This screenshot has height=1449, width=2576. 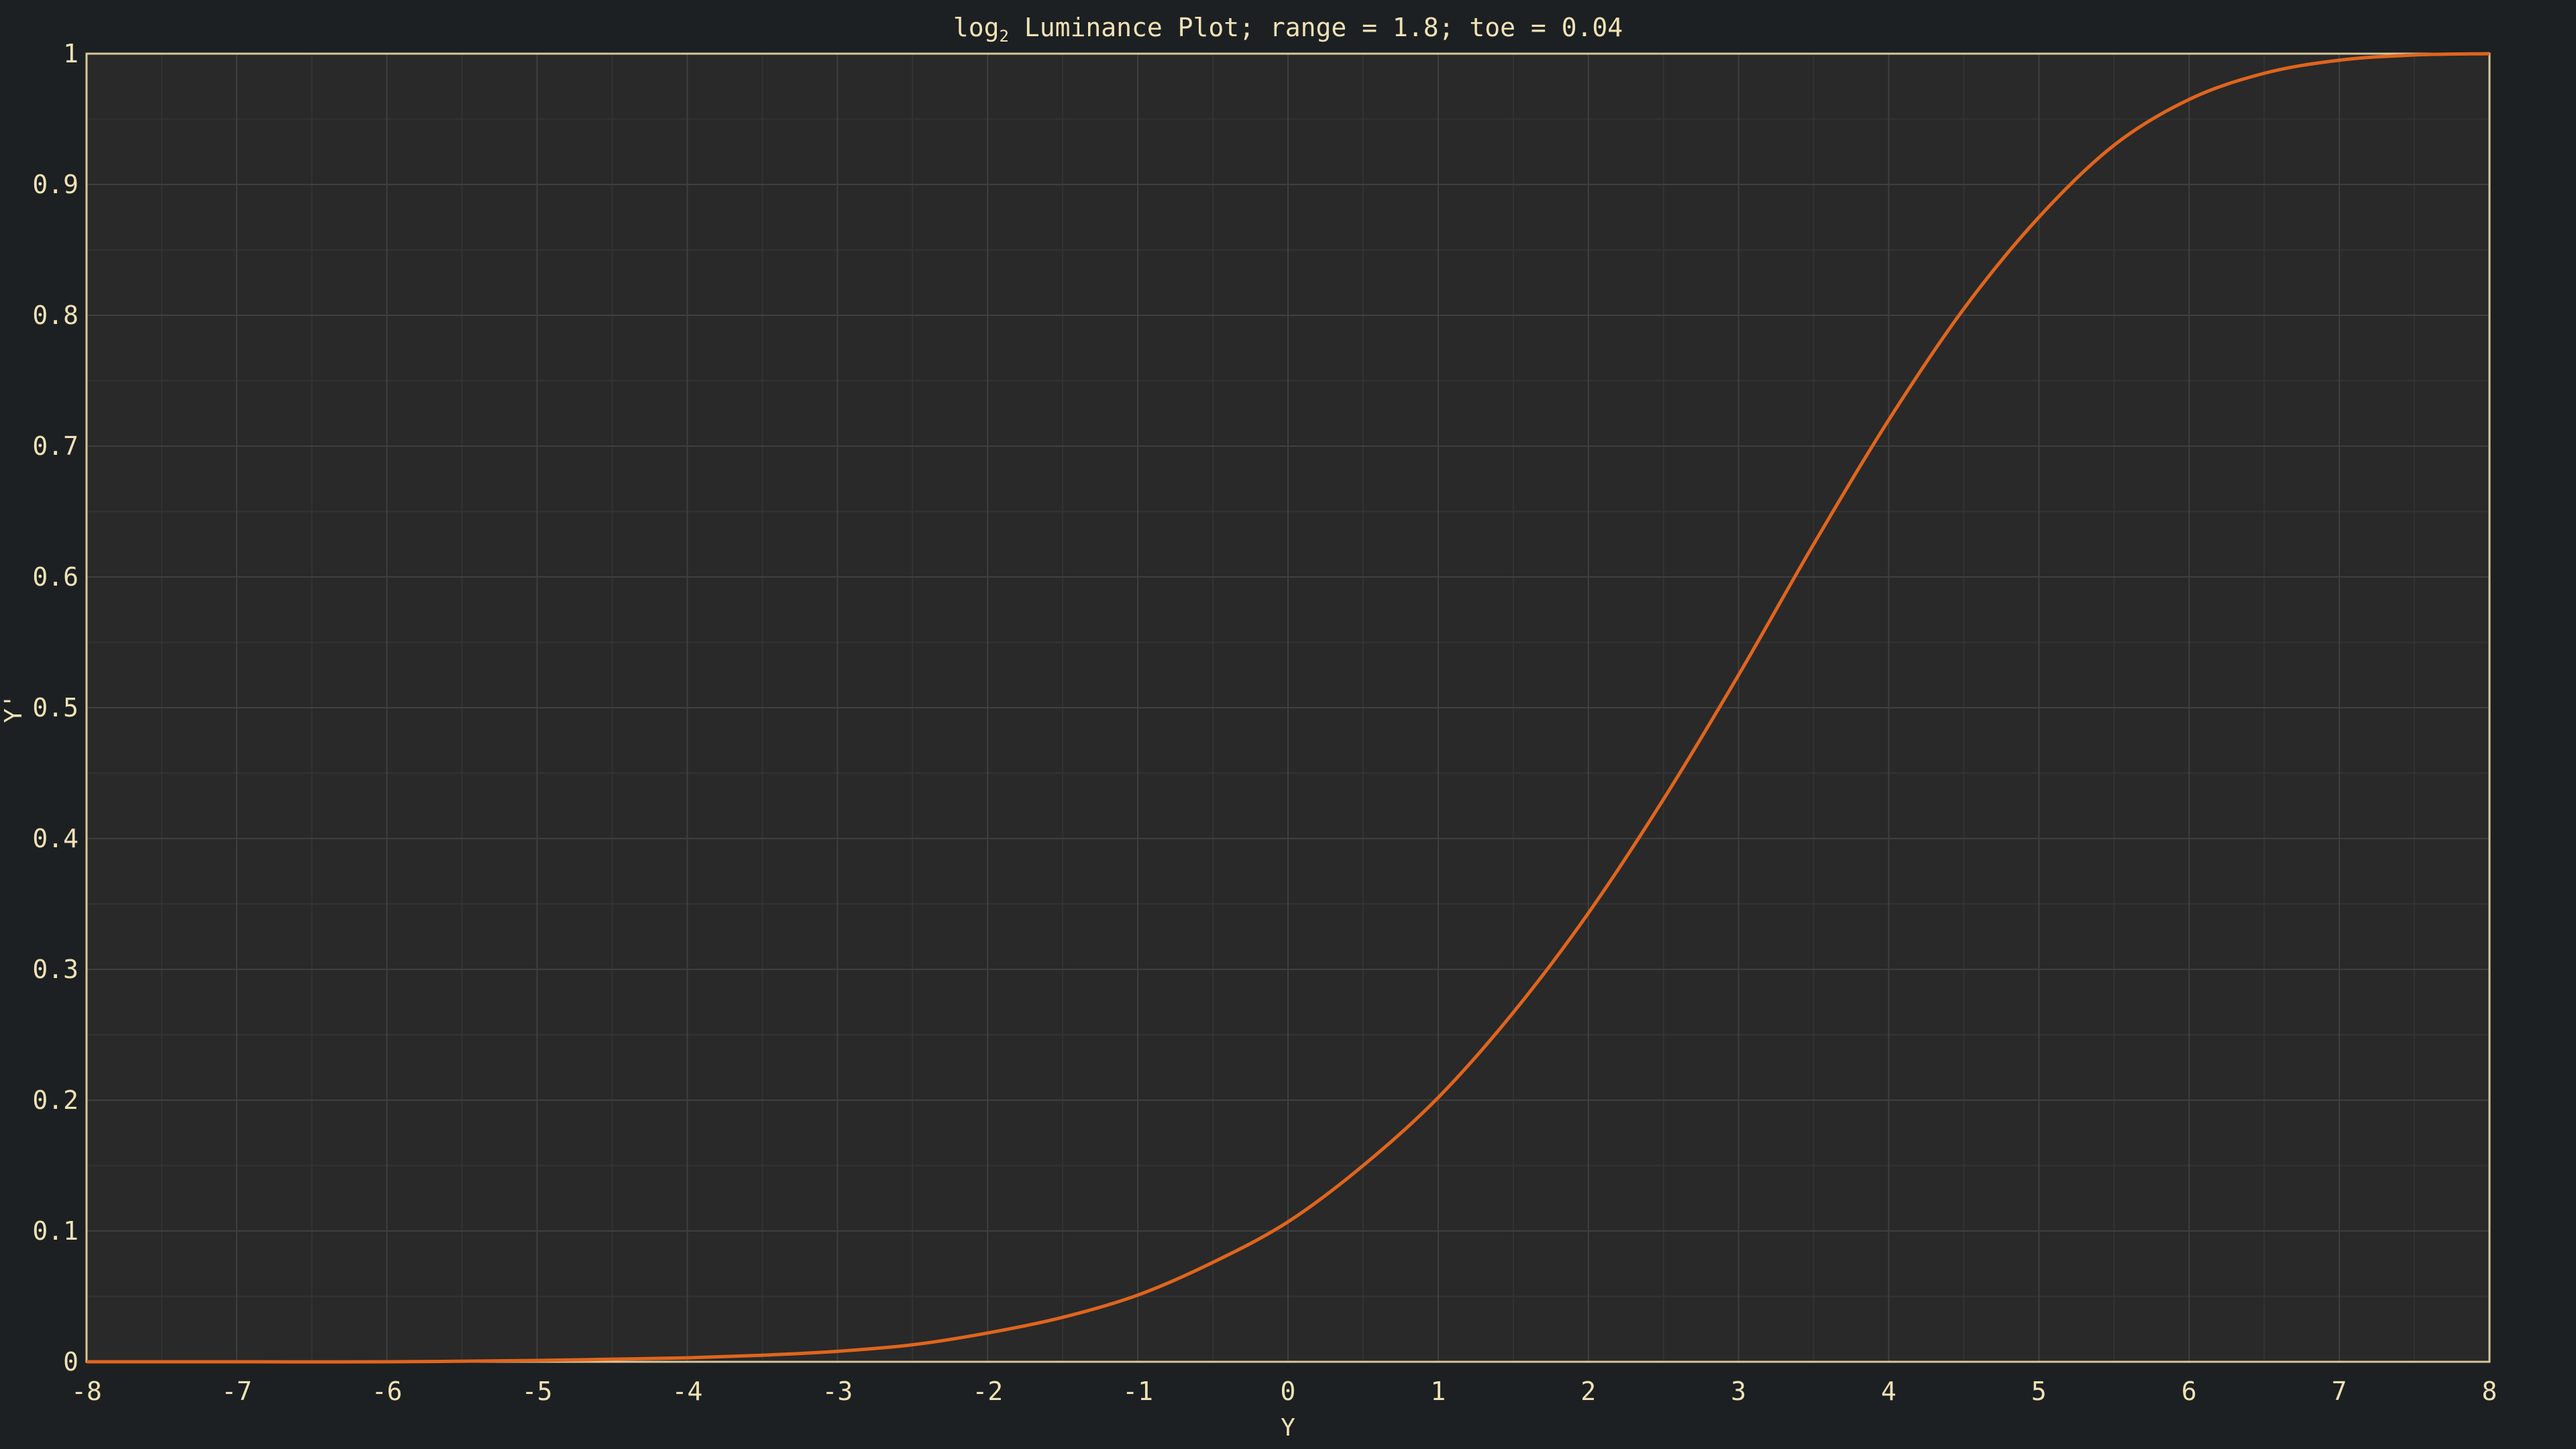 What do you see at coordinates (976, 27) in the screenshot?
I see `chart-title-prefix: log` at bounding box center [976, 27].